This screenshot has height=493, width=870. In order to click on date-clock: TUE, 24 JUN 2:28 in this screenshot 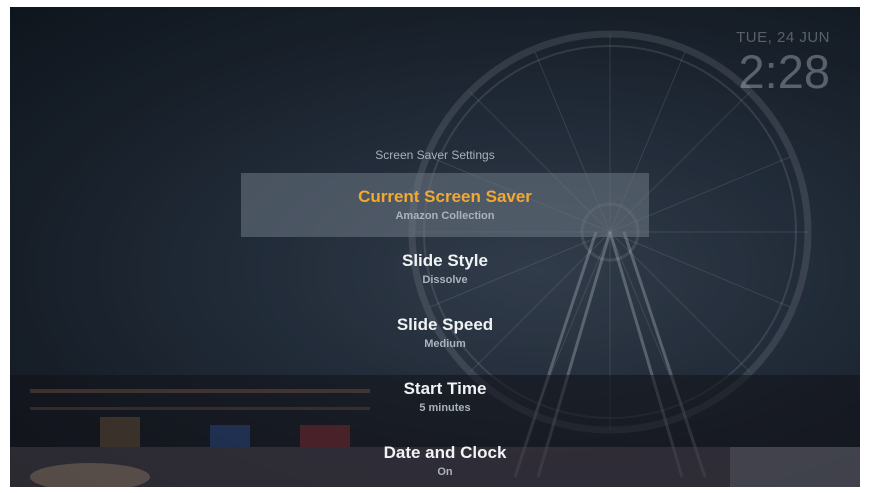, I will do `click(783, 63)`.